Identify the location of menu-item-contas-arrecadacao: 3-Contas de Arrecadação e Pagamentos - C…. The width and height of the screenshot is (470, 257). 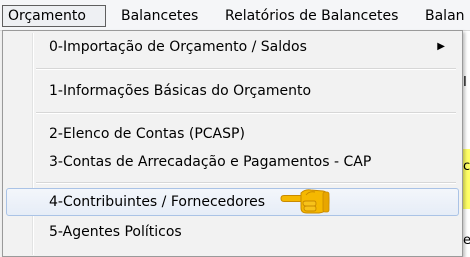
(232, 162).